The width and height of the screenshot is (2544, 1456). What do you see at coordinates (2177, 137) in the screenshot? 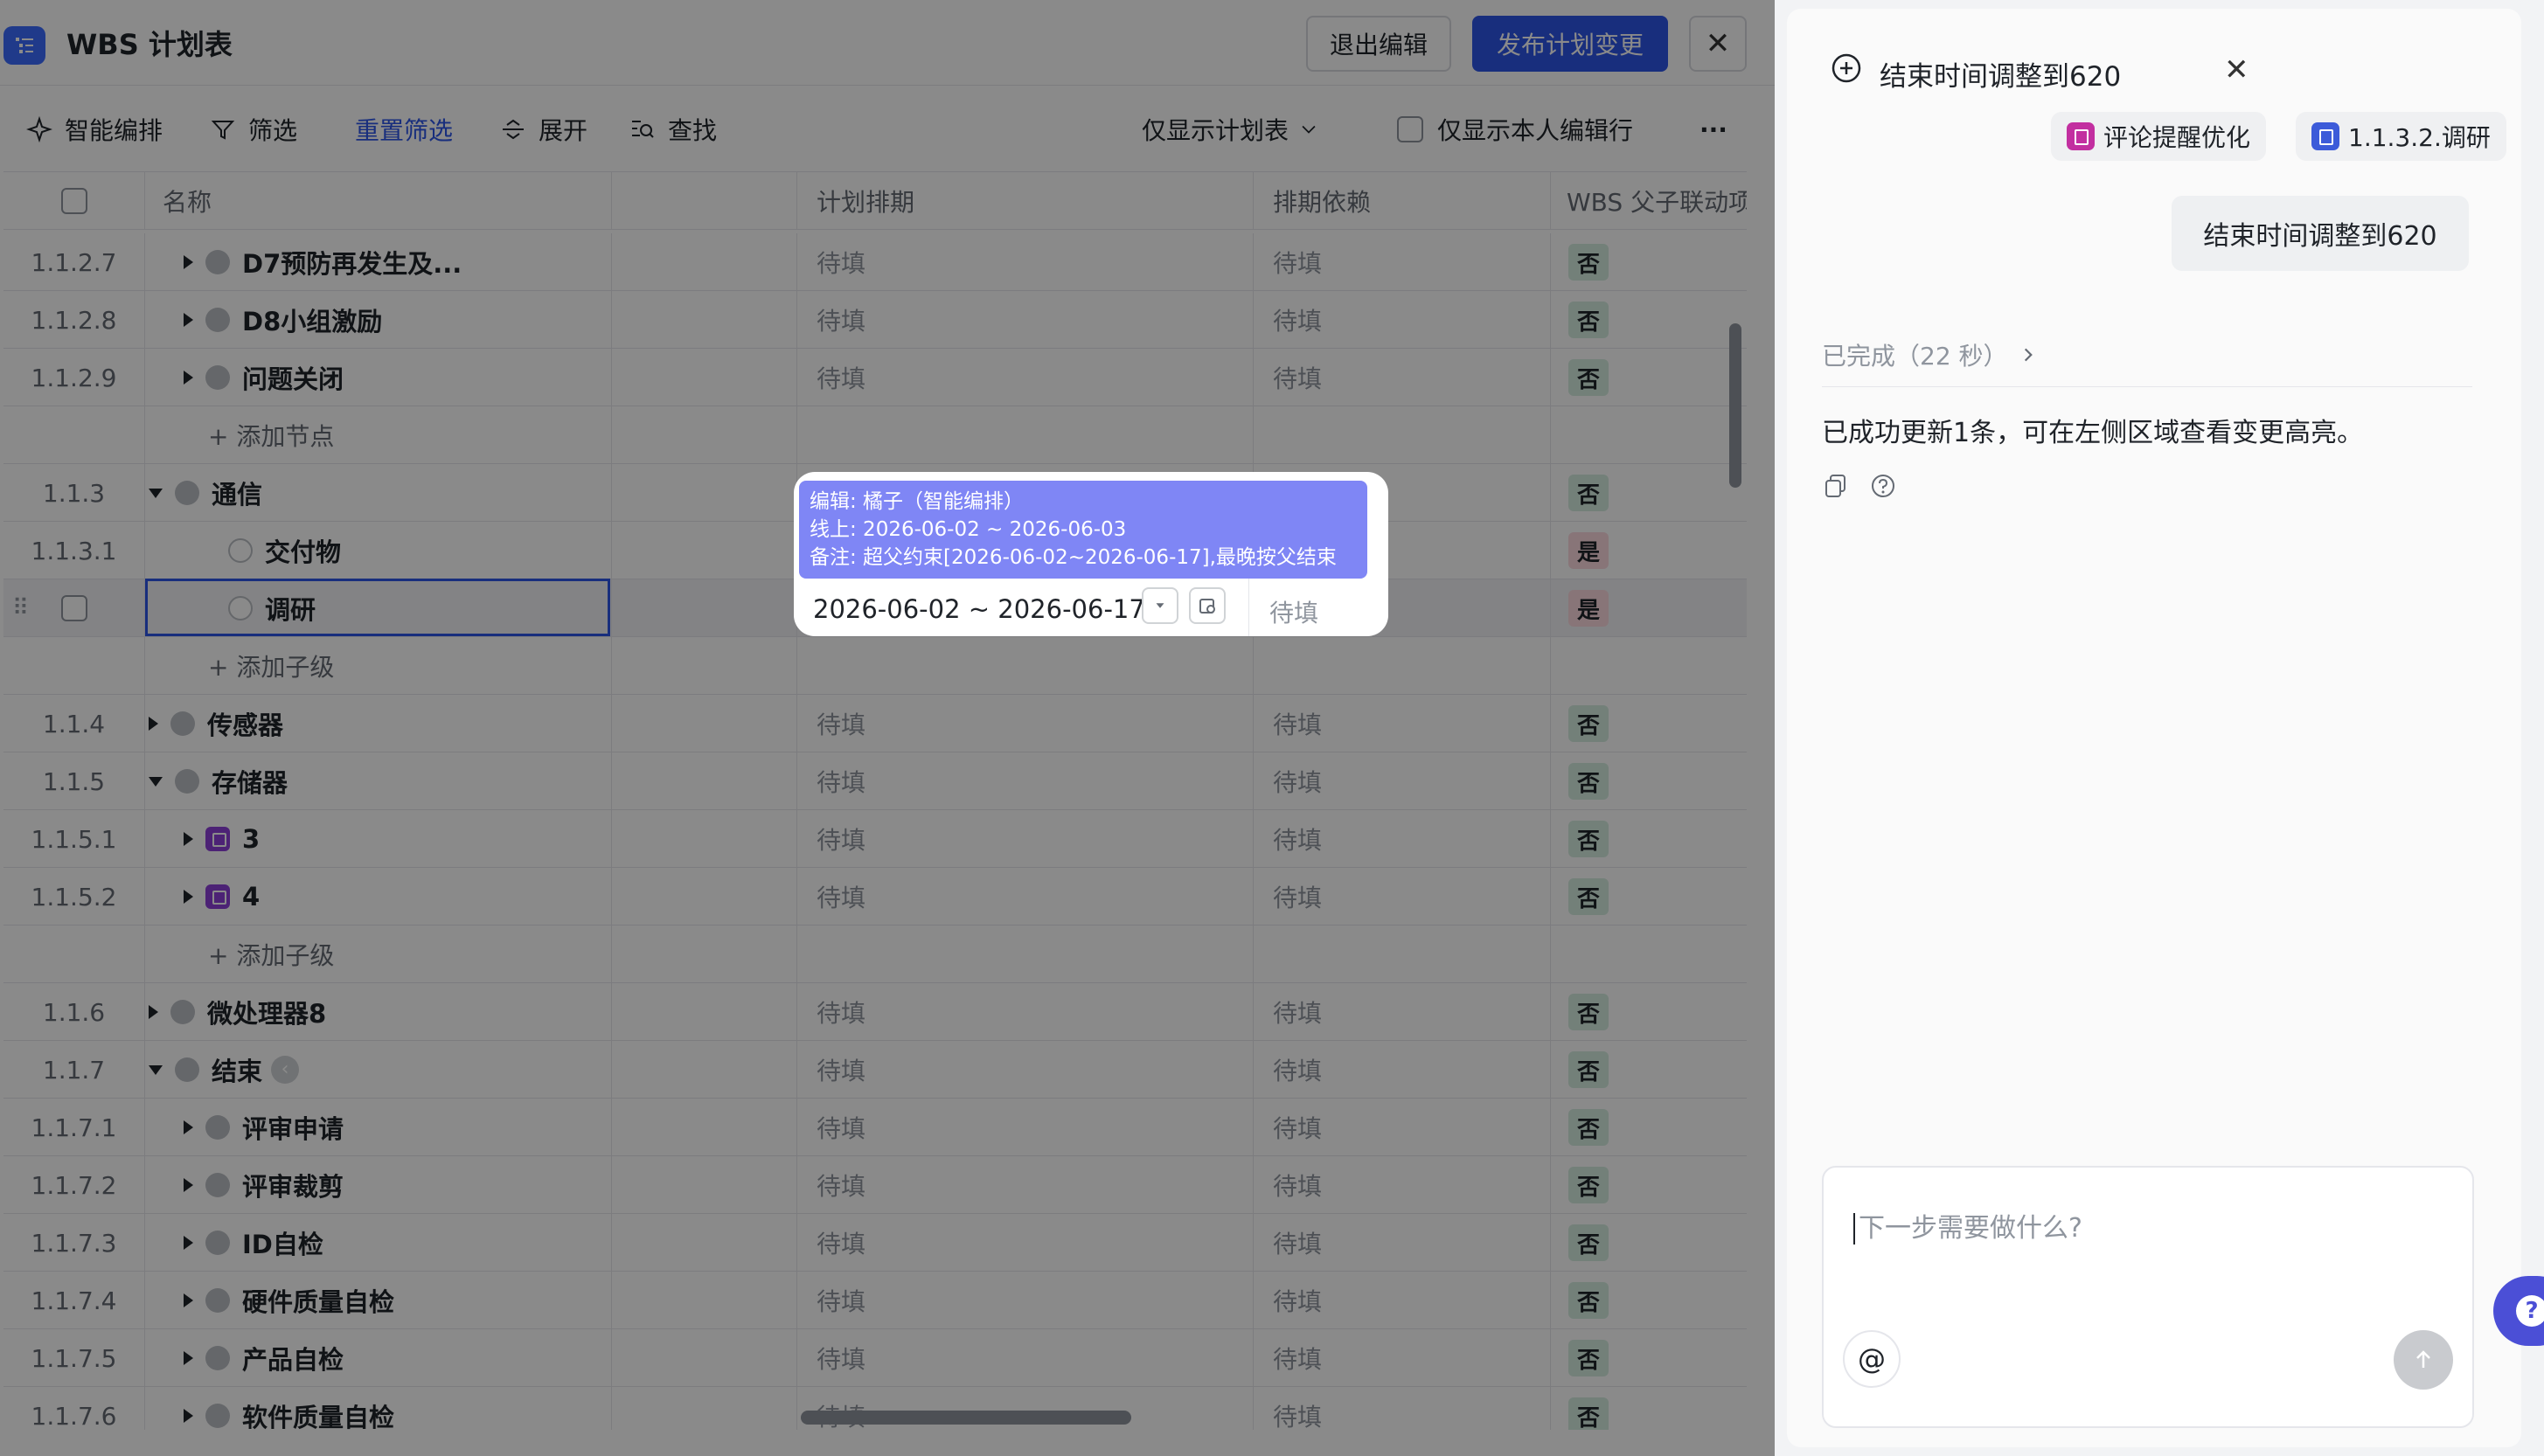
I see `chip-label: 评论提醒优化` at bounding box center [2177, 137].